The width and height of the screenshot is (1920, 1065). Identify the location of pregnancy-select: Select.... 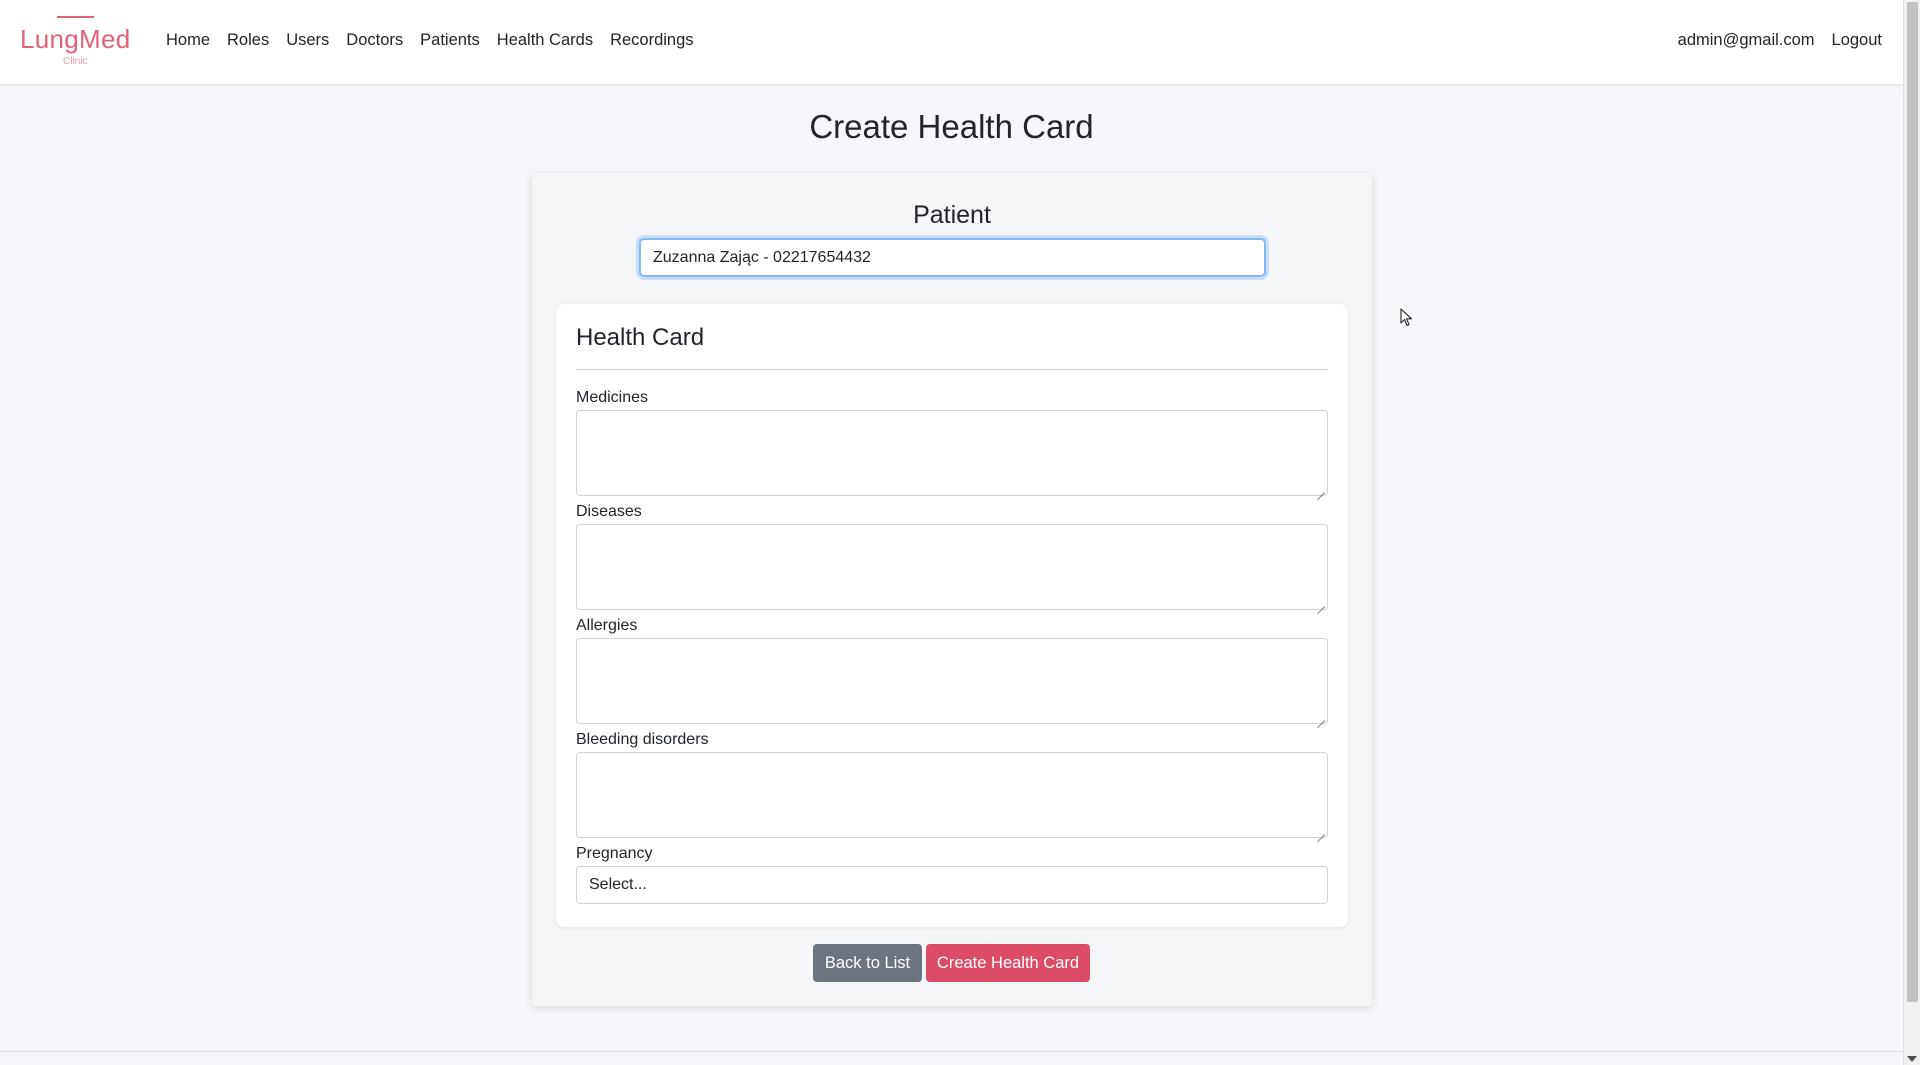
(952, 885).